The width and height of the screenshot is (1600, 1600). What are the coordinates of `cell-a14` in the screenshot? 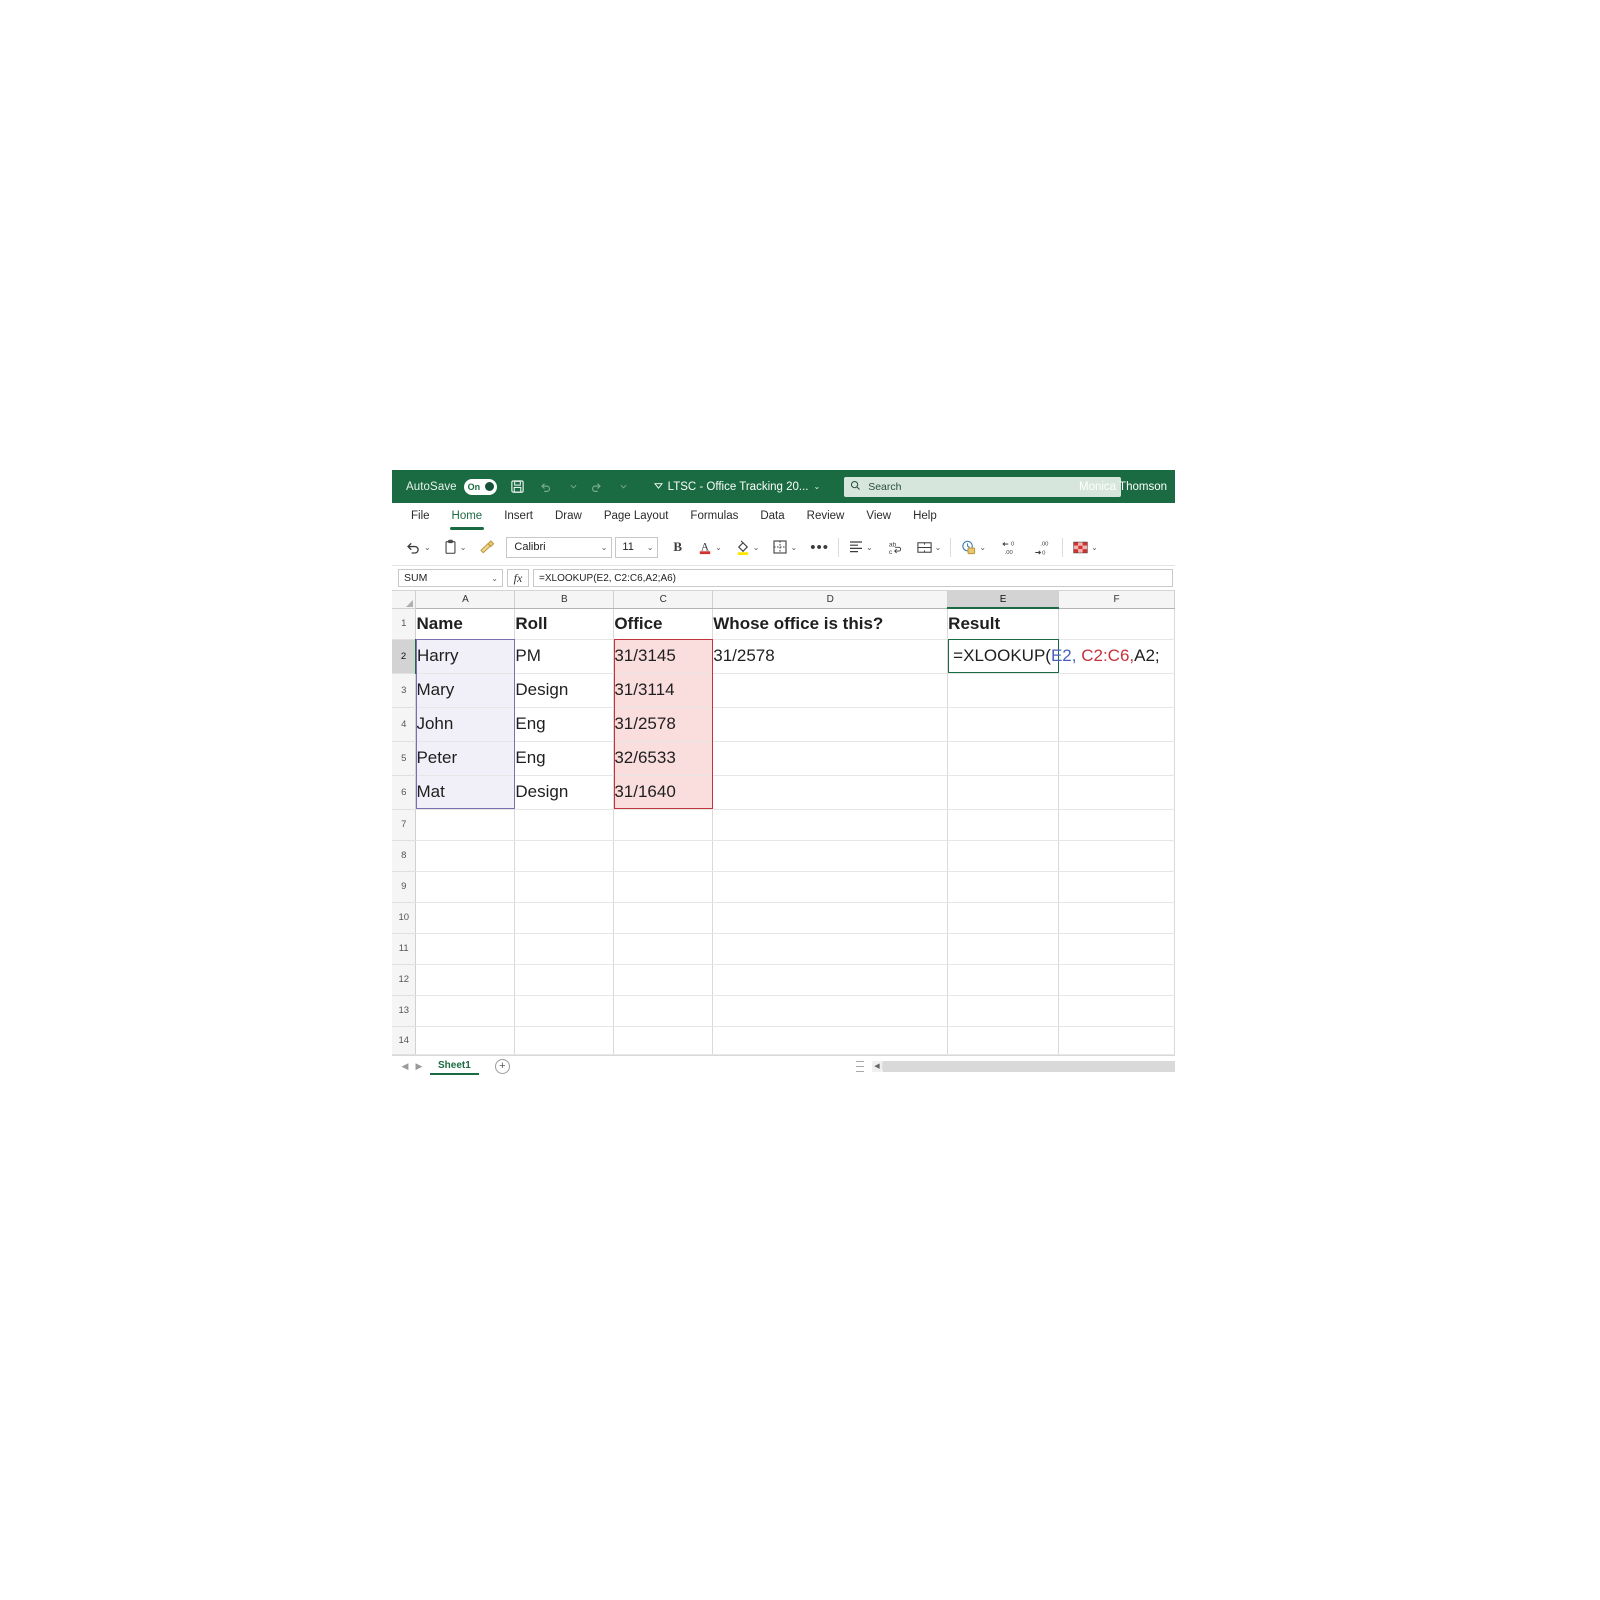 It's located at (465, 1040).